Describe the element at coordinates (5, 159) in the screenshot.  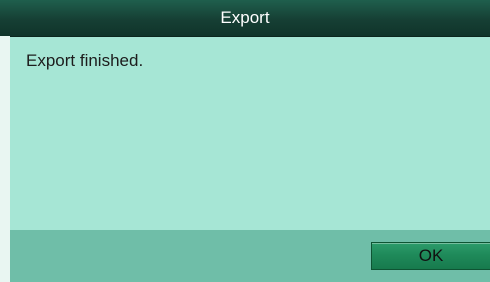
I see `dialog-left-edge` at that location.